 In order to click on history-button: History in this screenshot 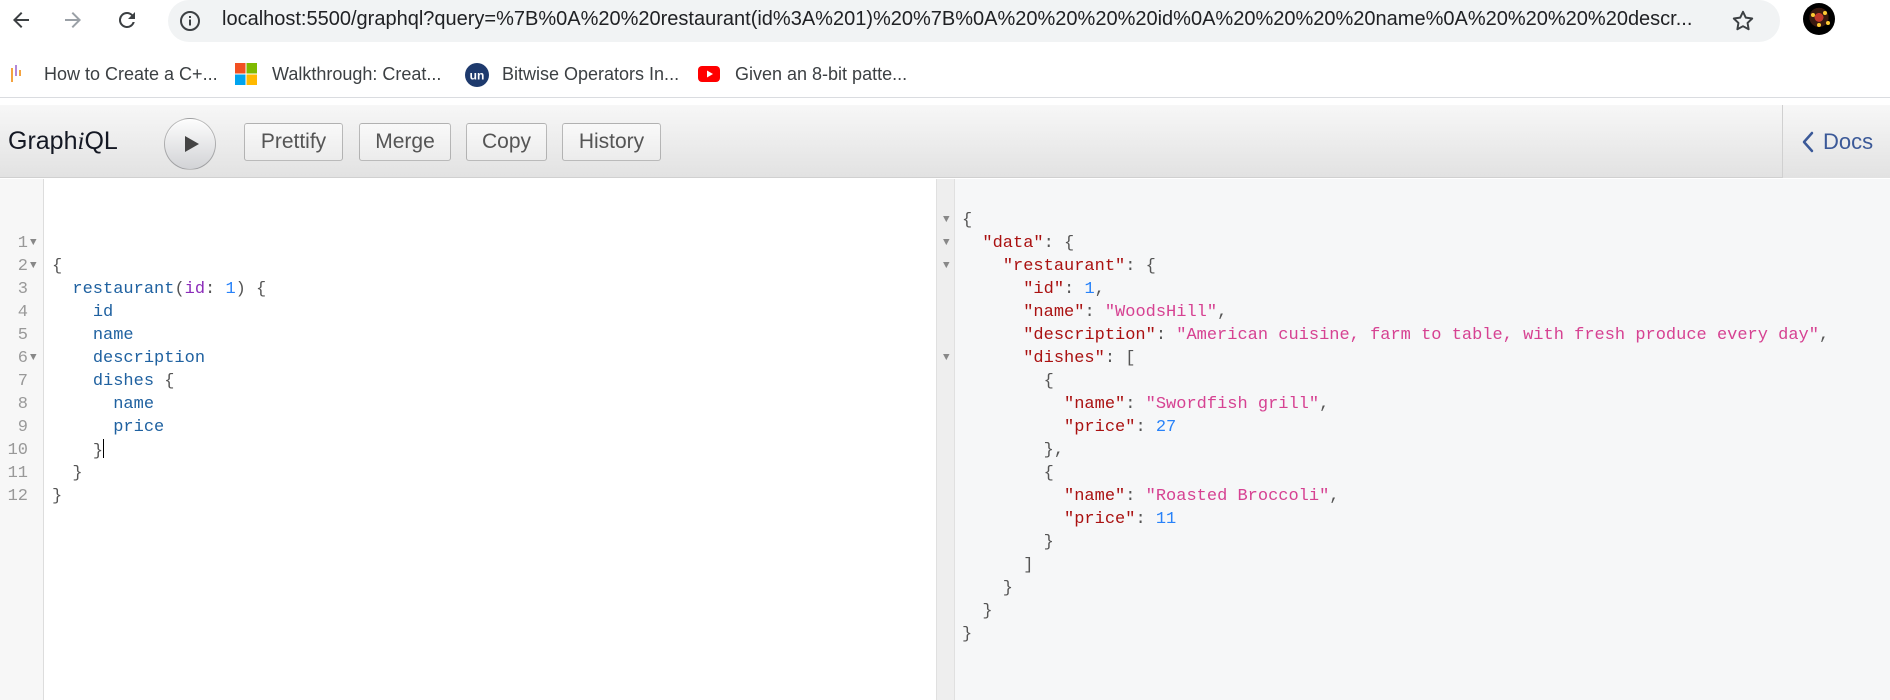, I will do `click(611, 142)`.